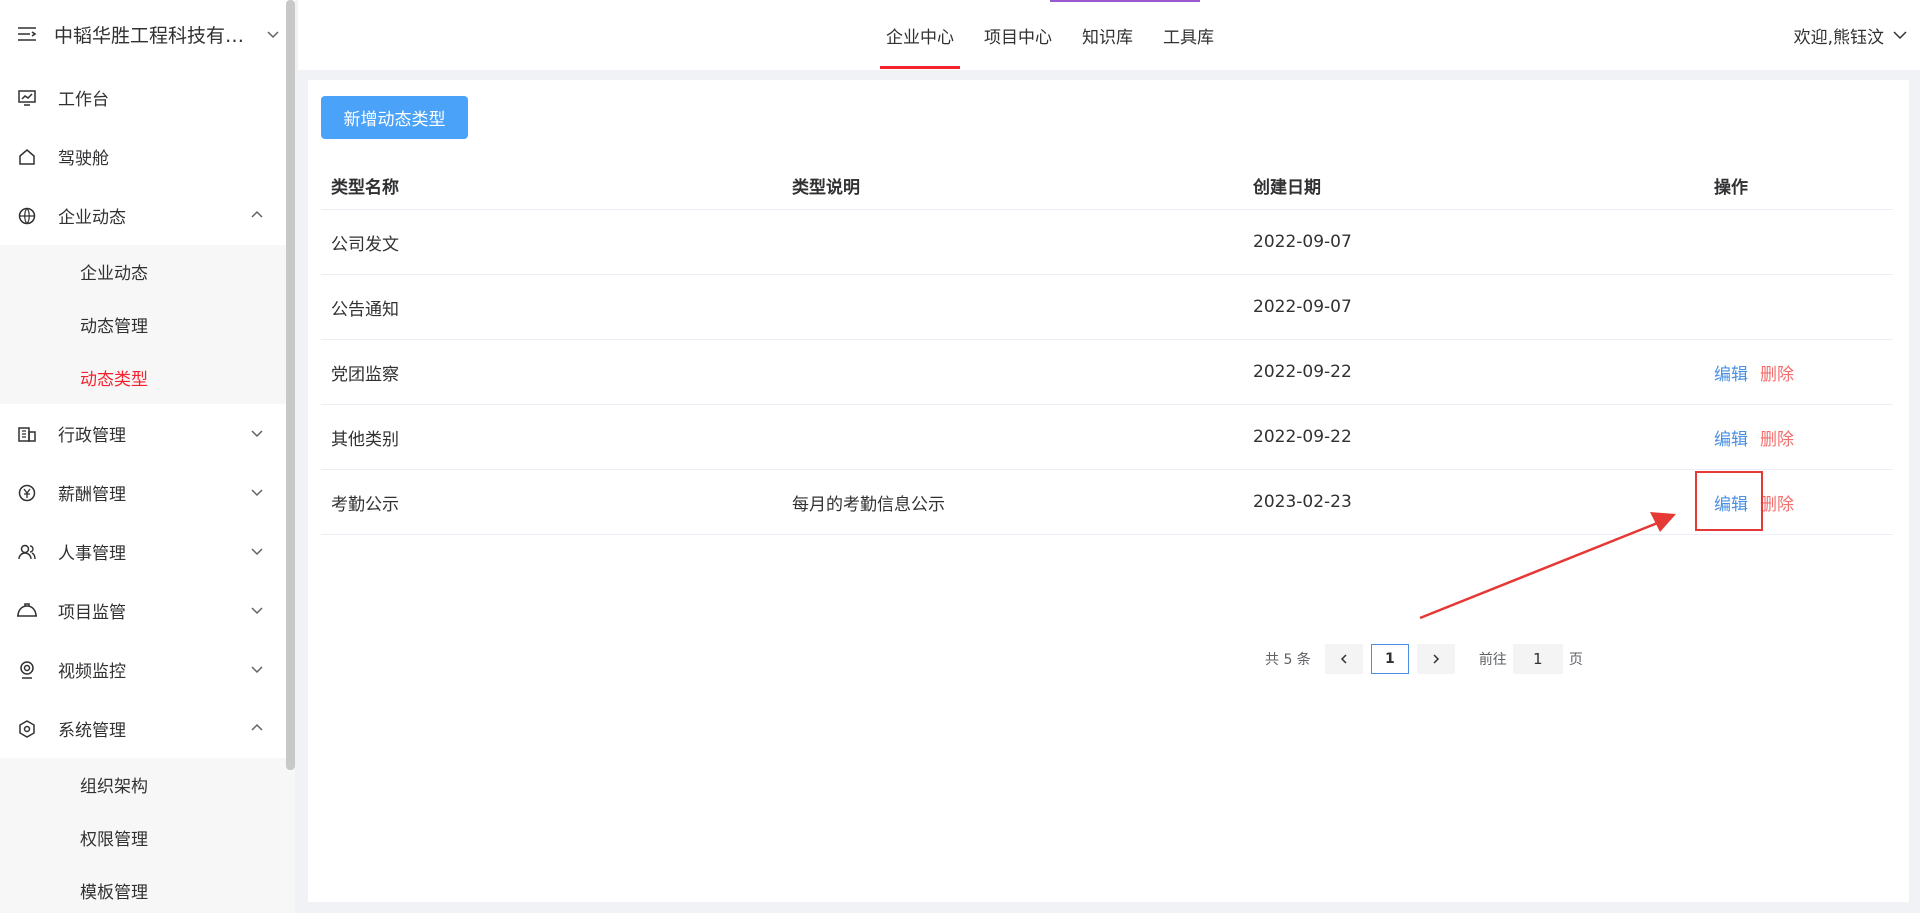  Describe the element at coordinates (868, 504) in the screenshot. I see `type-desc-cell: 每月的考勤信息公示` at that location.